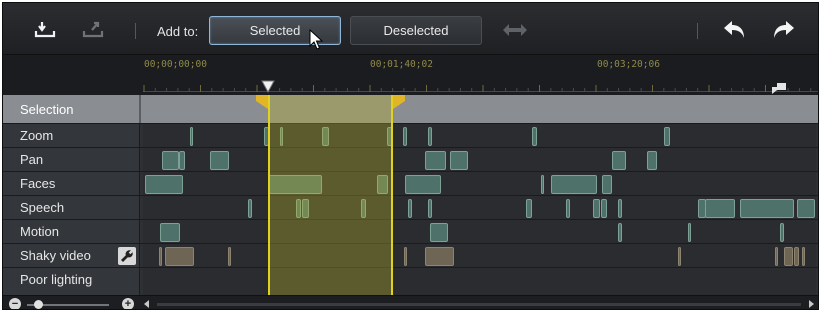 This screenshot has height=313, width=822. Describe the element at coordinates (399, 102) in the screenshot. I see `selection-end-handle` at that location.